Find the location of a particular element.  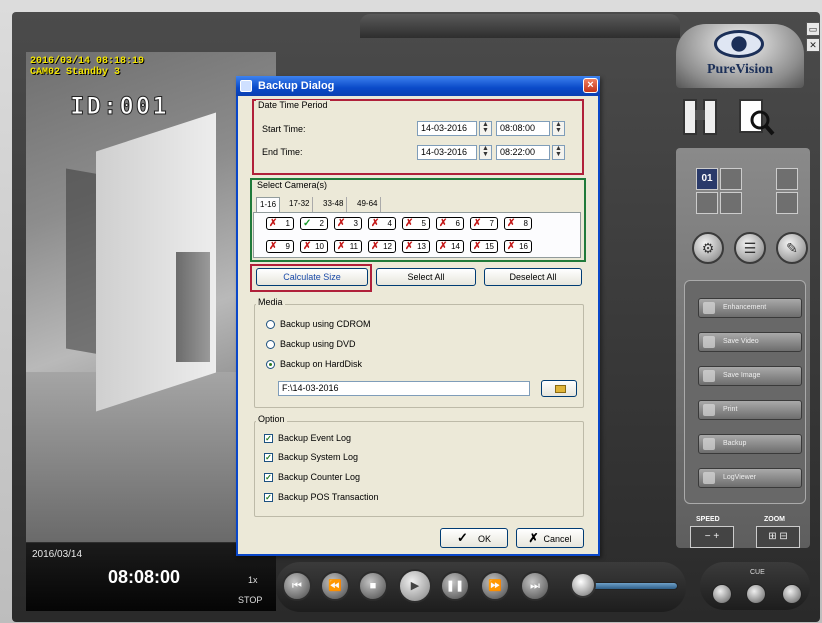

end-time-spinner: ▲ ▼ is located at coordinates (558, 152).